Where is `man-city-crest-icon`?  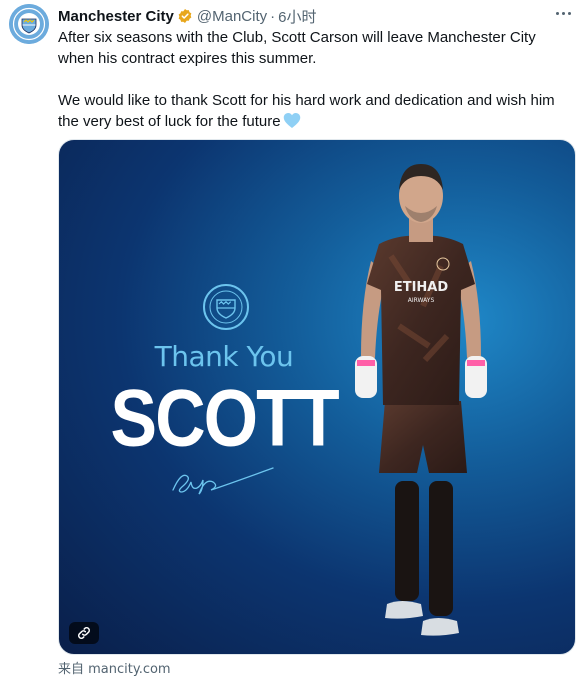
man-city-crest-icon is located at coordinates (29, 24).